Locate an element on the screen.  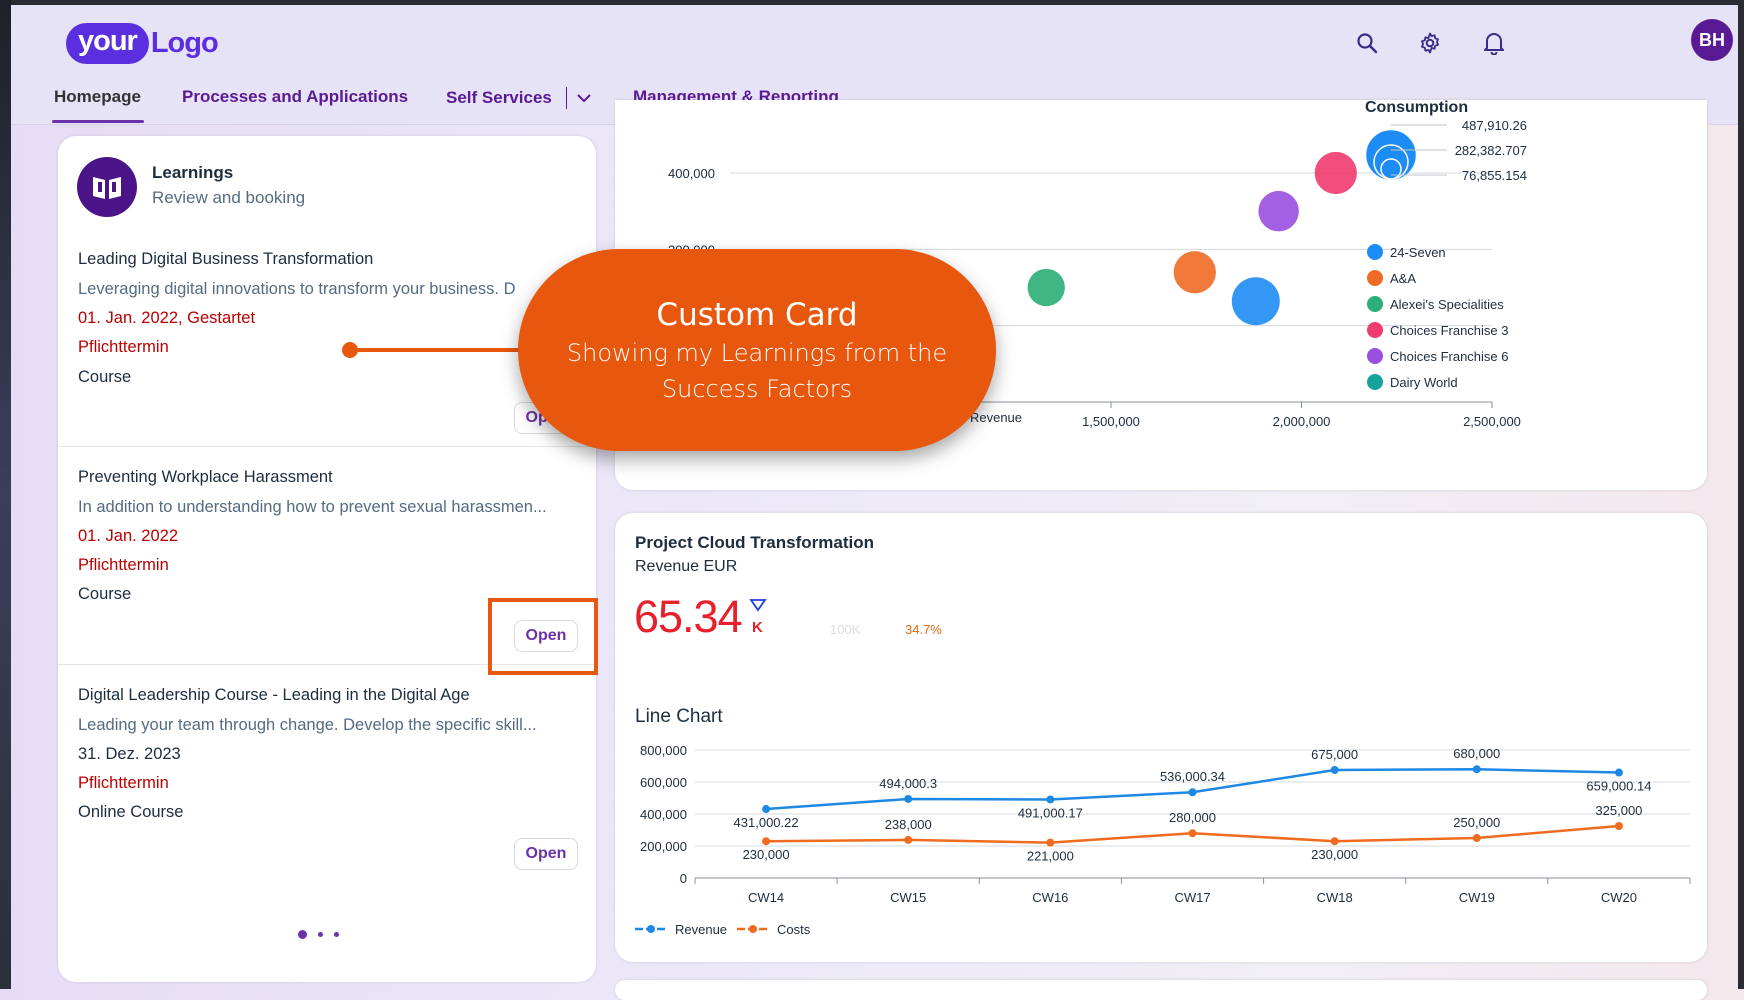
next-card-edge is located at coordinates (1161, 990).